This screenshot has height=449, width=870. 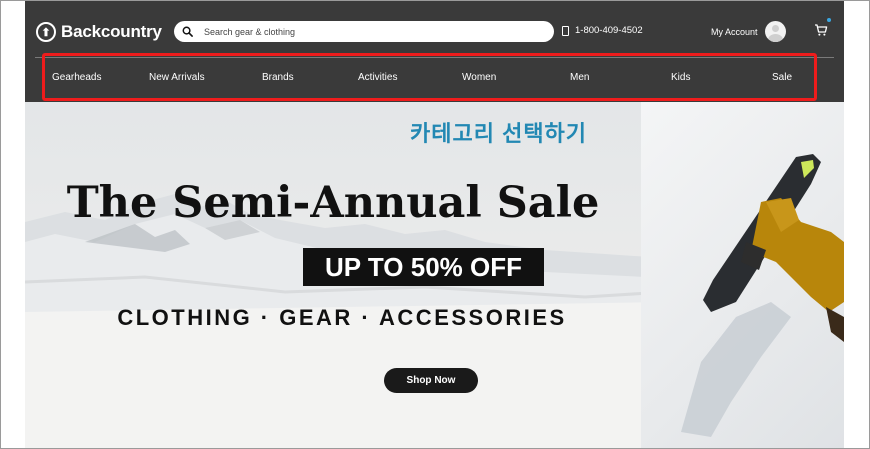 What do you see at coordinates (821, 30) in the screenshot?
I see `cart-icon` at bounding box center [821, 30].